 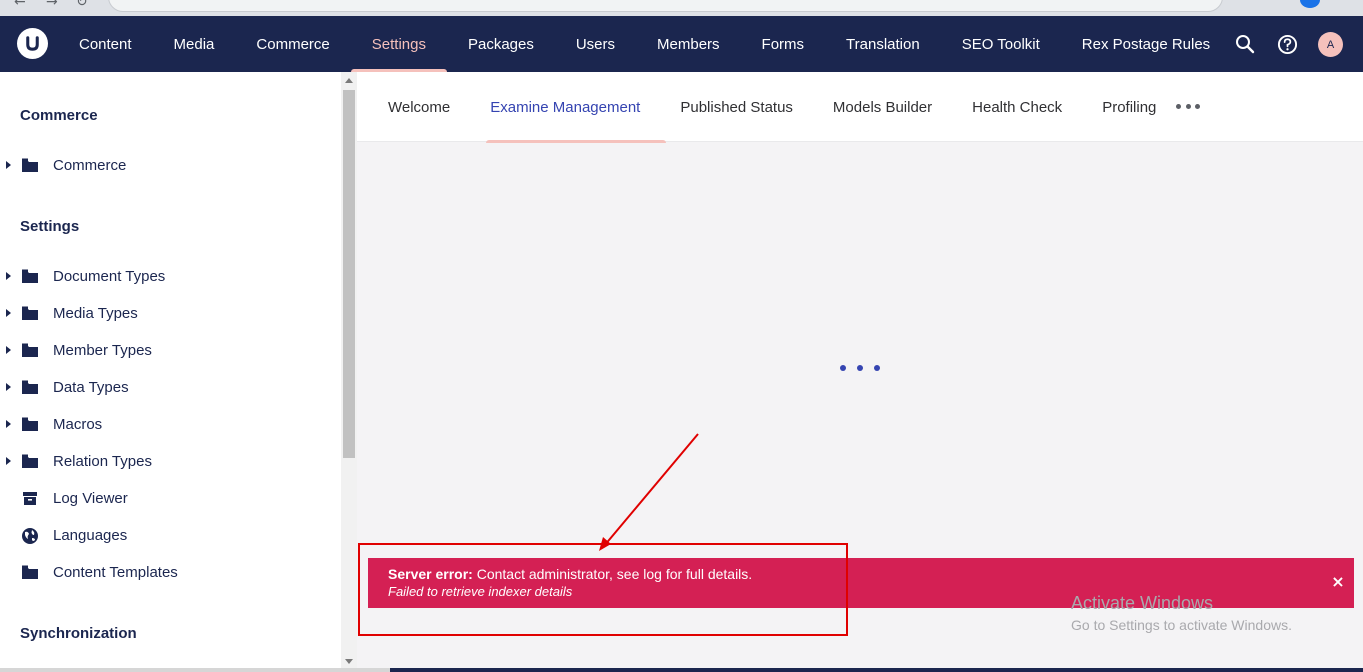 I want to click on globe-icon, so click(x=30, y=535).